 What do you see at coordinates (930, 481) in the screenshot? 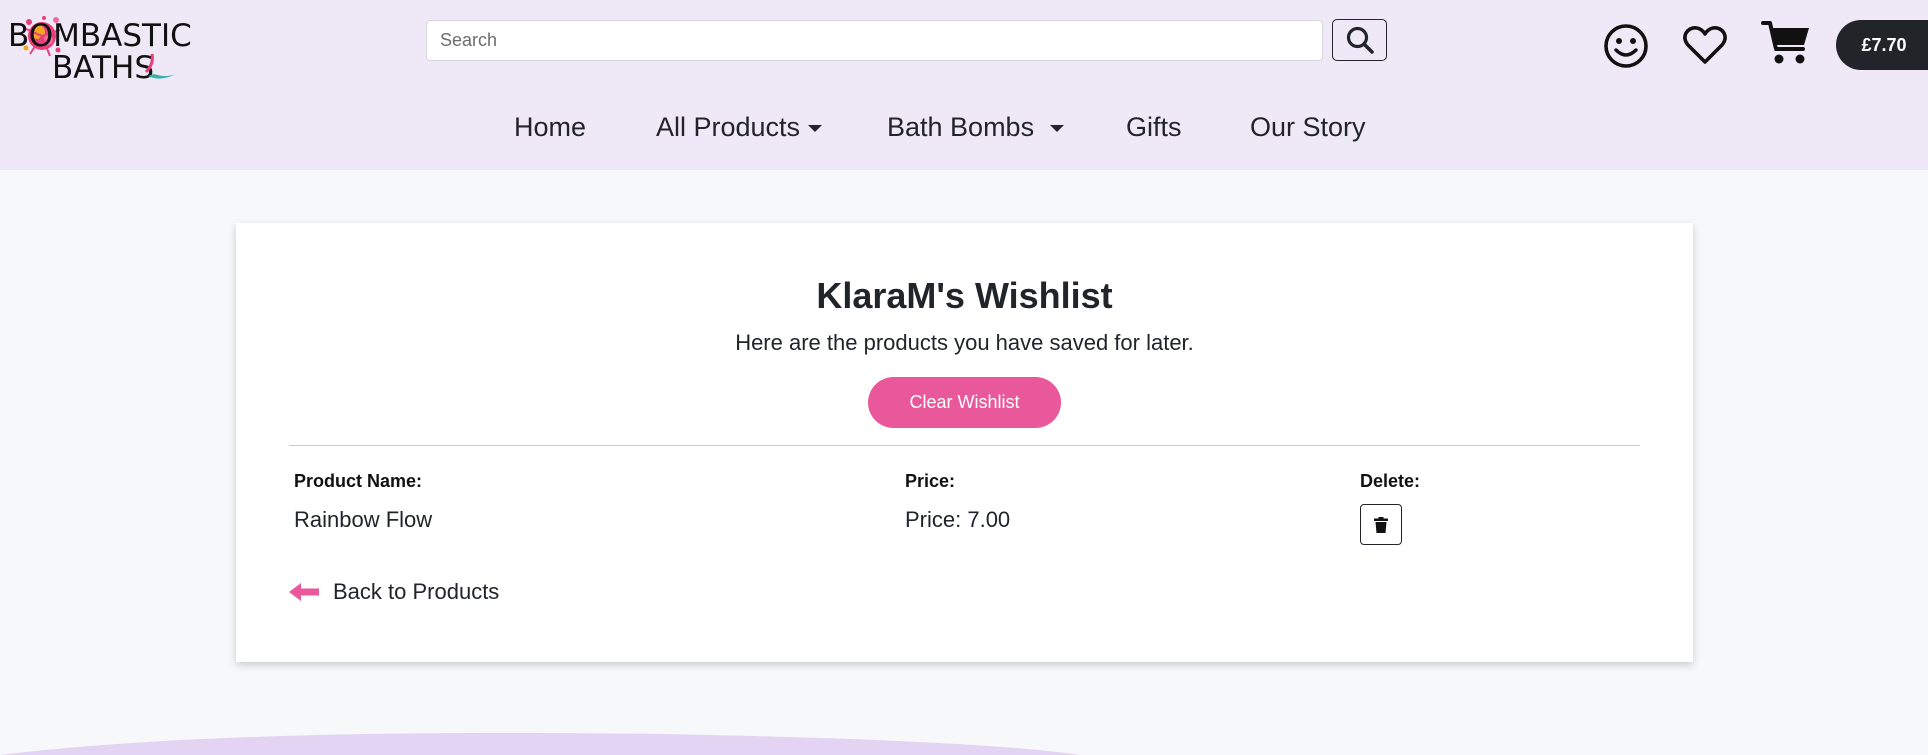
I see `column-header-price: Price:` at bounding box center [930, 481].